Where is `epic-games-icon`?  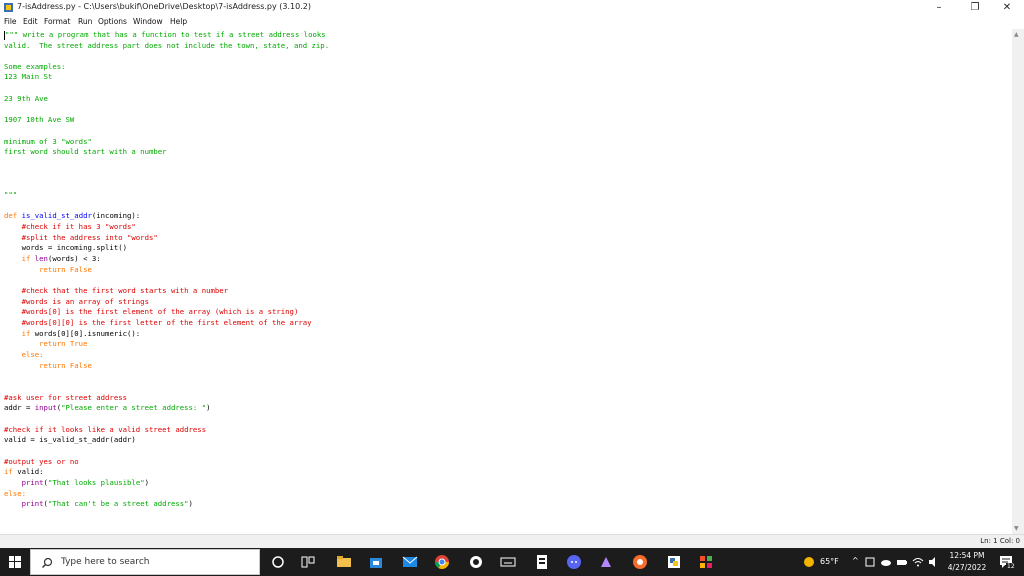
epic-games-icon is located at coordinates (542, 562).